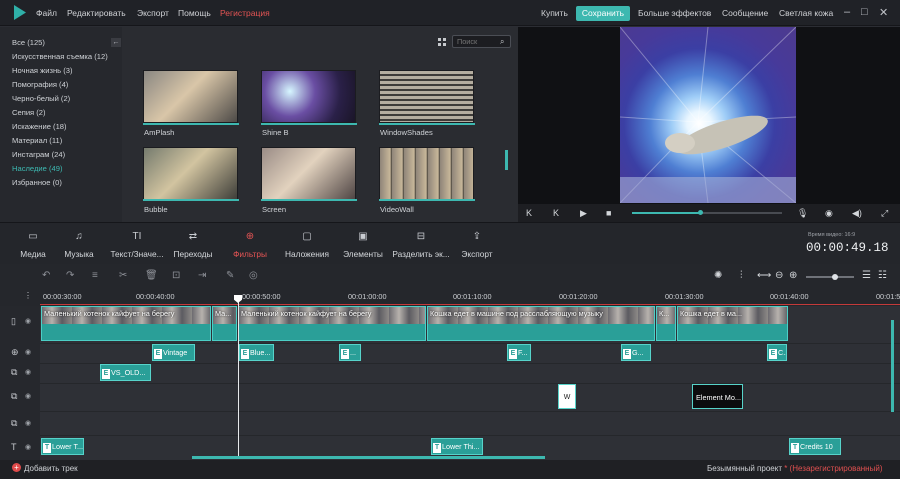 The width and height of the screenshot is (900, 479). I want to click on menu-help: Помощь, so click(194, 13).